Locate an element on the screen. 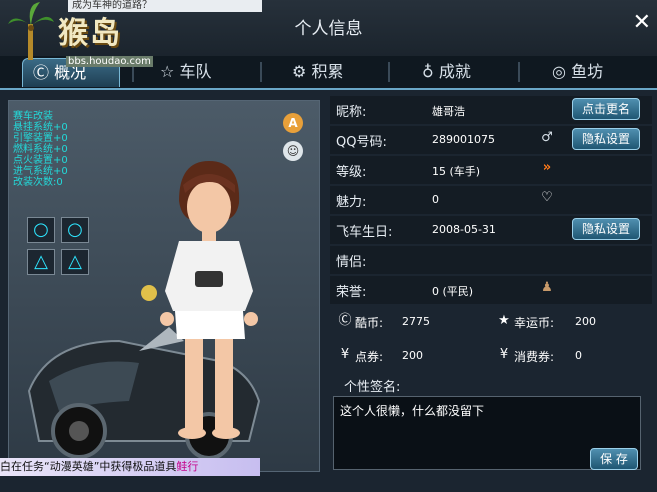 This screenshot has height=492, width=657. luckycoin-value: 200 is located at coordinates (585, 321).